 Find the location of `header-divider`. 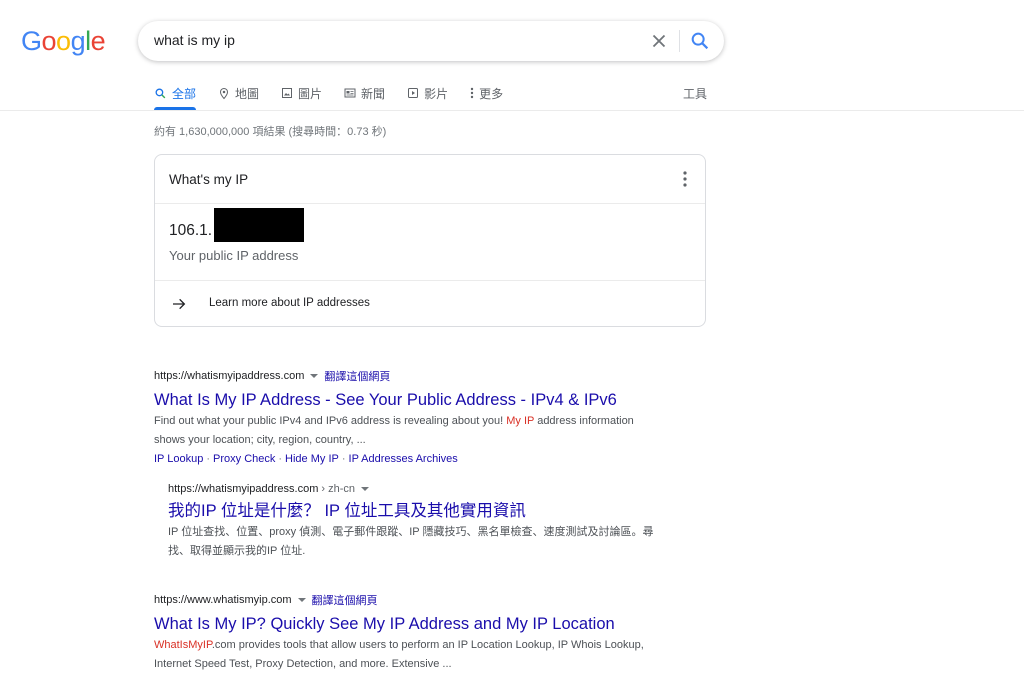

header-divider is located at coordinates (512, 110).